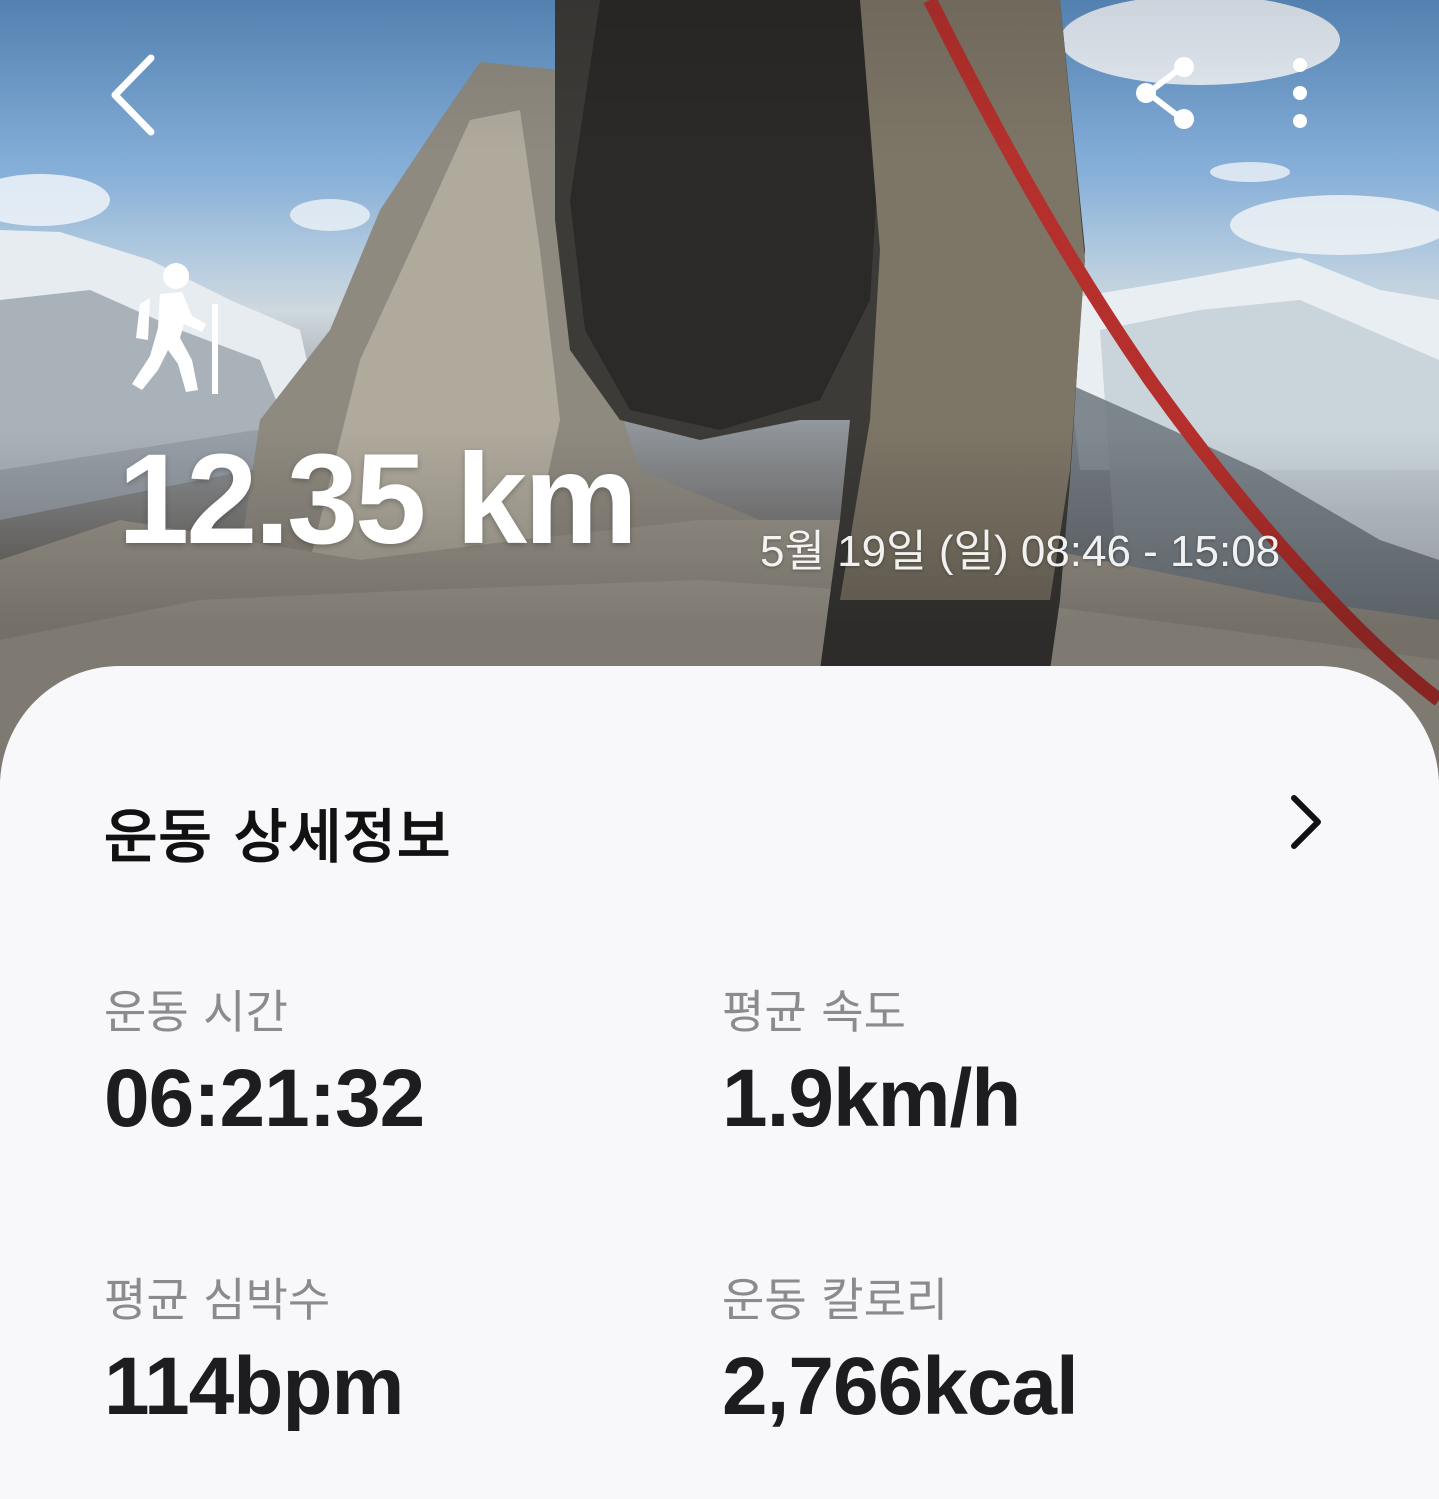 The image size is (1439, 1499). I want to click on stat-label: 평균 심박수, so click(217, 1300).